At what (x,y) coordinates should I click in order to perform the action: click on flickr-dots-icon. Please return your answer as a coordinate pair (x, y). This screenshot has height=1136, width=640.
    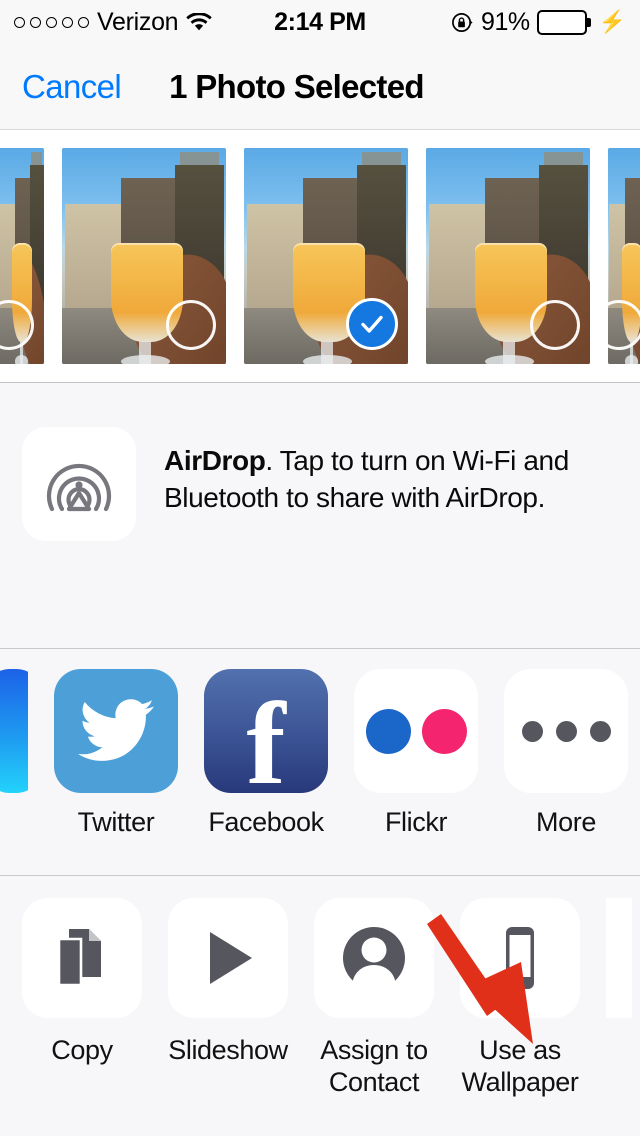
    Looking at the image, I should click on (416, 731).